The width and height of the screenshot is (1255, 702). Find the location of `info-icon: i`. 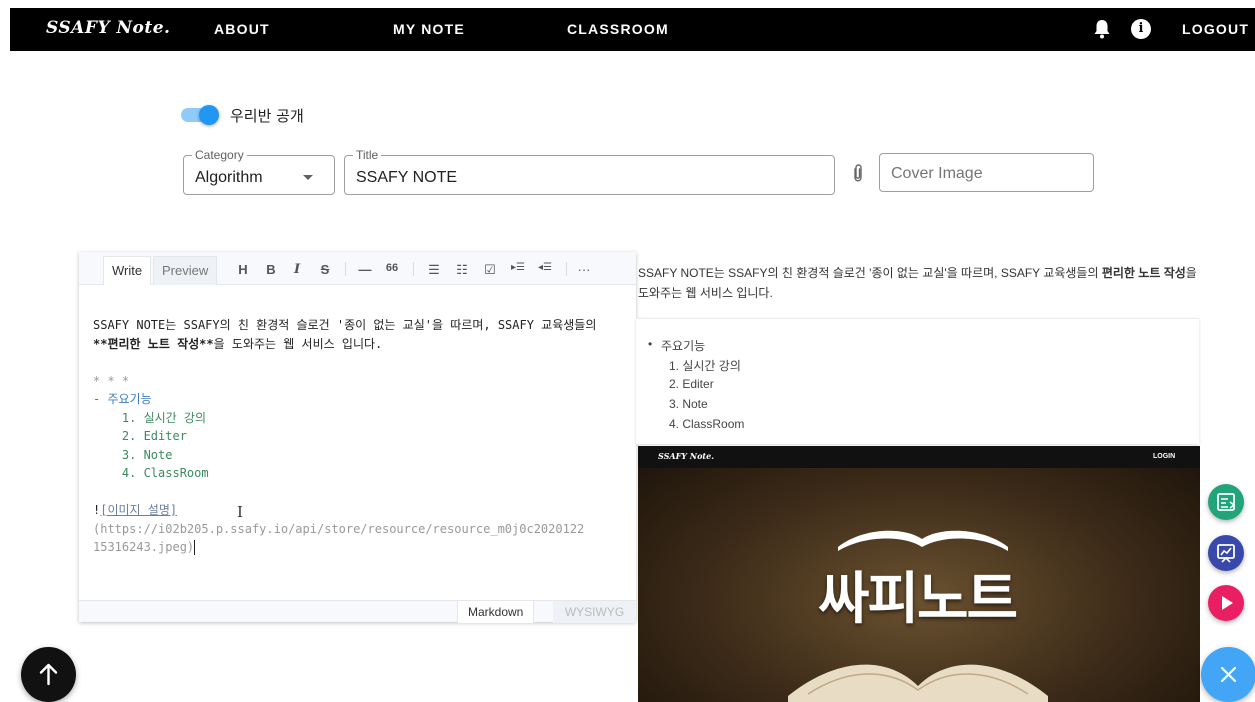

info-icon: i is located at coordinates (1141, 29).